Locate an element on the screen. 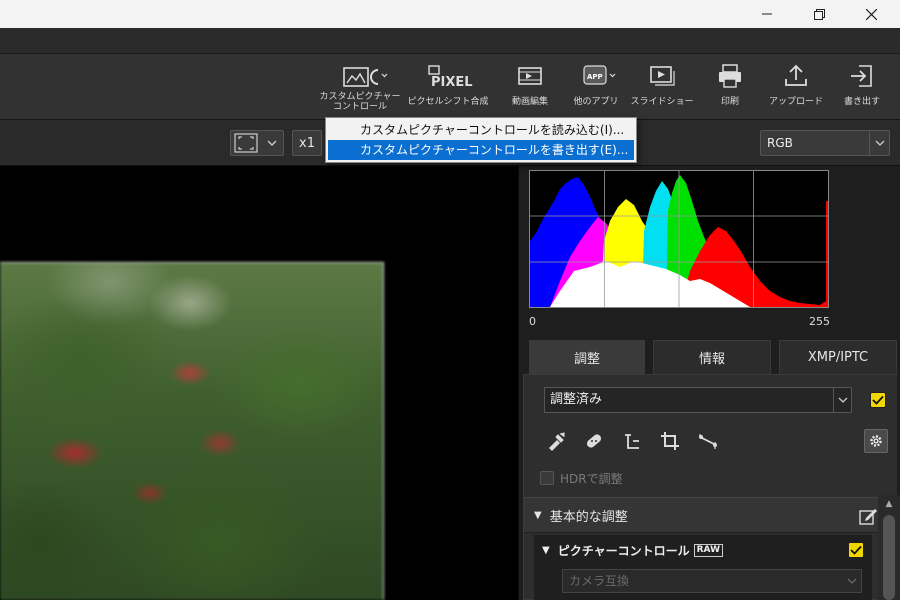 The width and height of the screenshot is (900, 600). export-button: 書き出す is located at coordinates (862, 89).